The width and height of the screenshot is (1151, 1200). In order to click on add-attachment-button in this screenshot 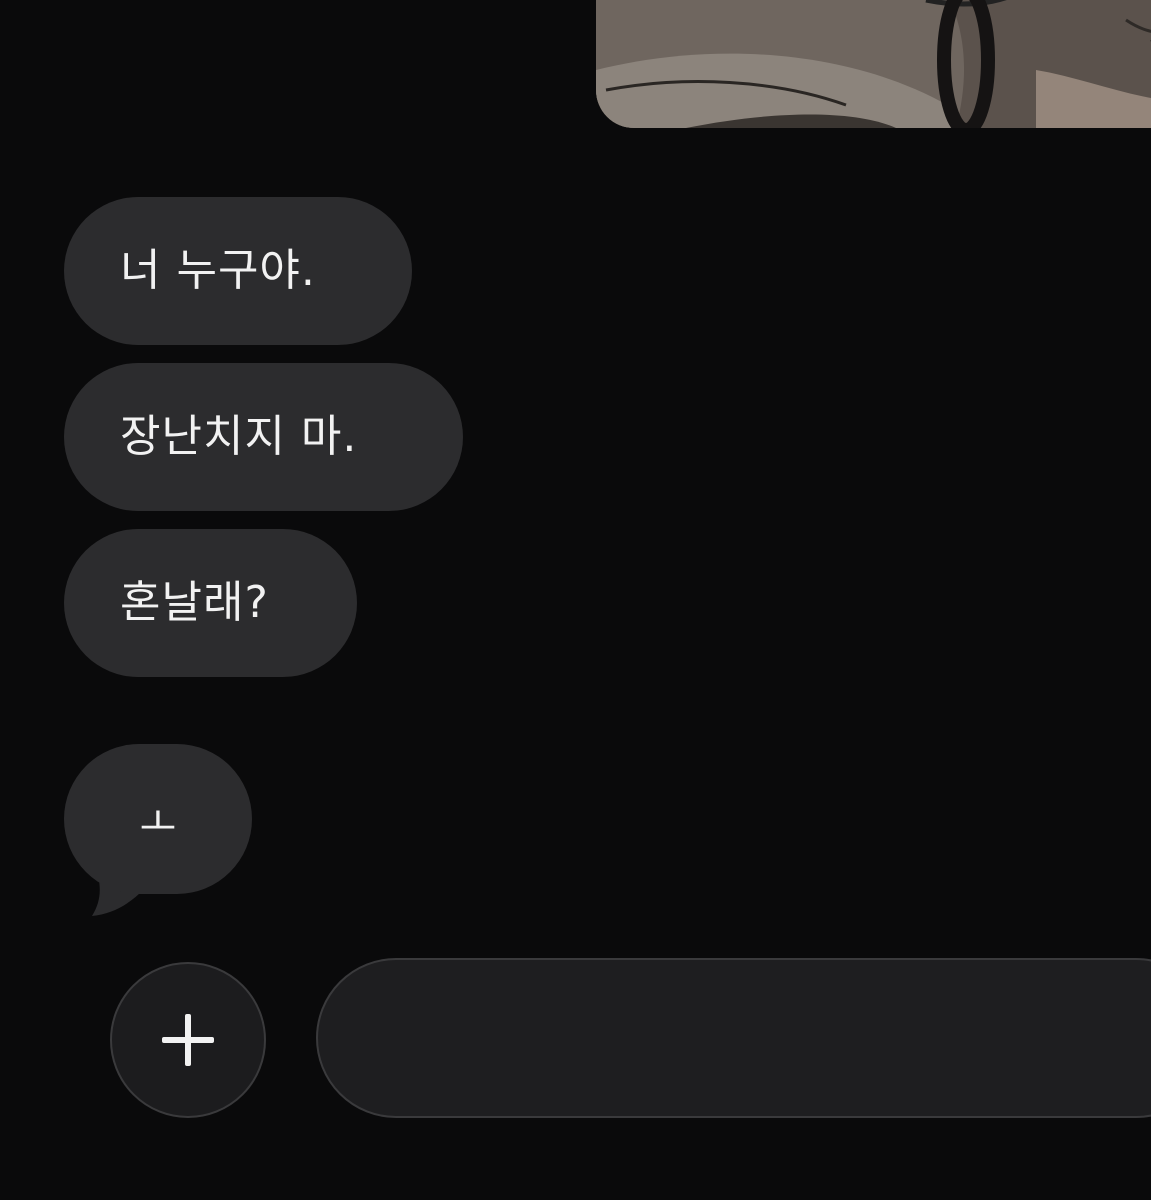, I will do `click(188, 1040)`.